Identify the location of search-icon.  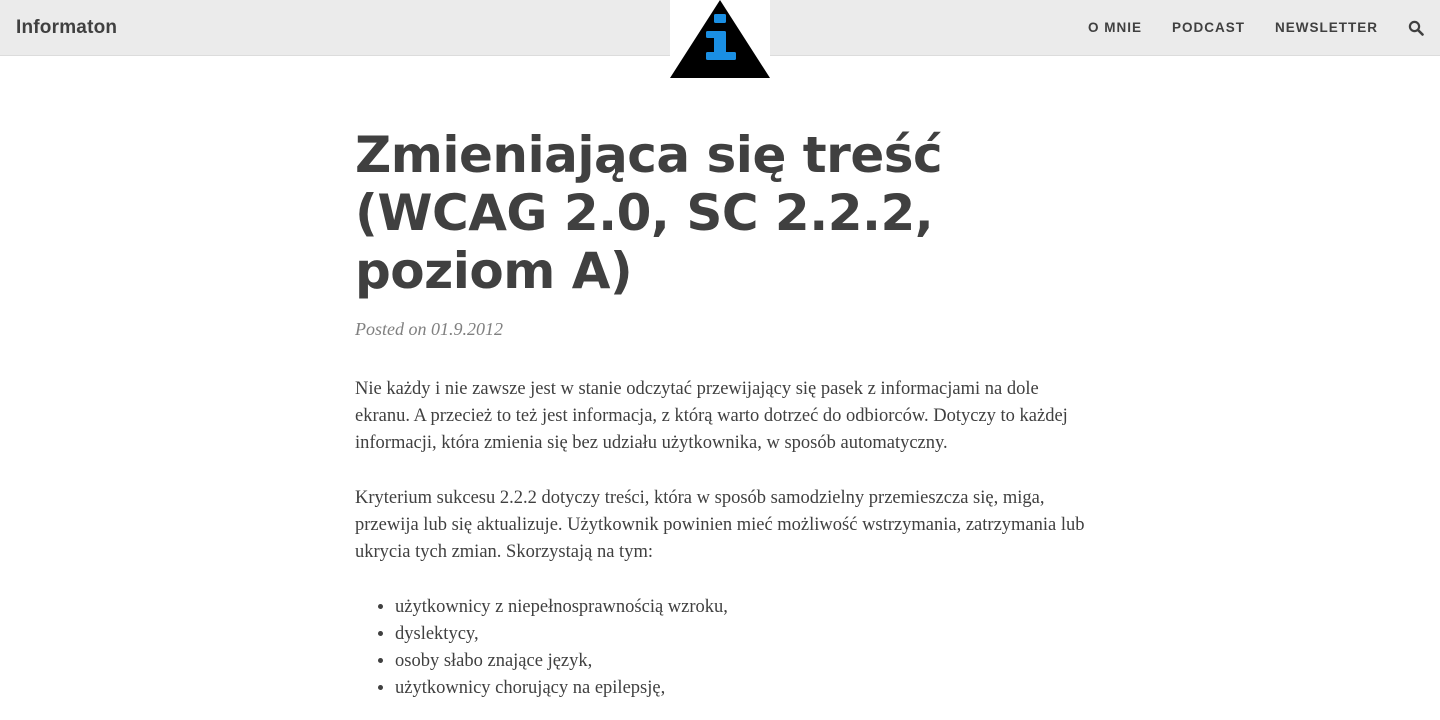
(1416, 28).